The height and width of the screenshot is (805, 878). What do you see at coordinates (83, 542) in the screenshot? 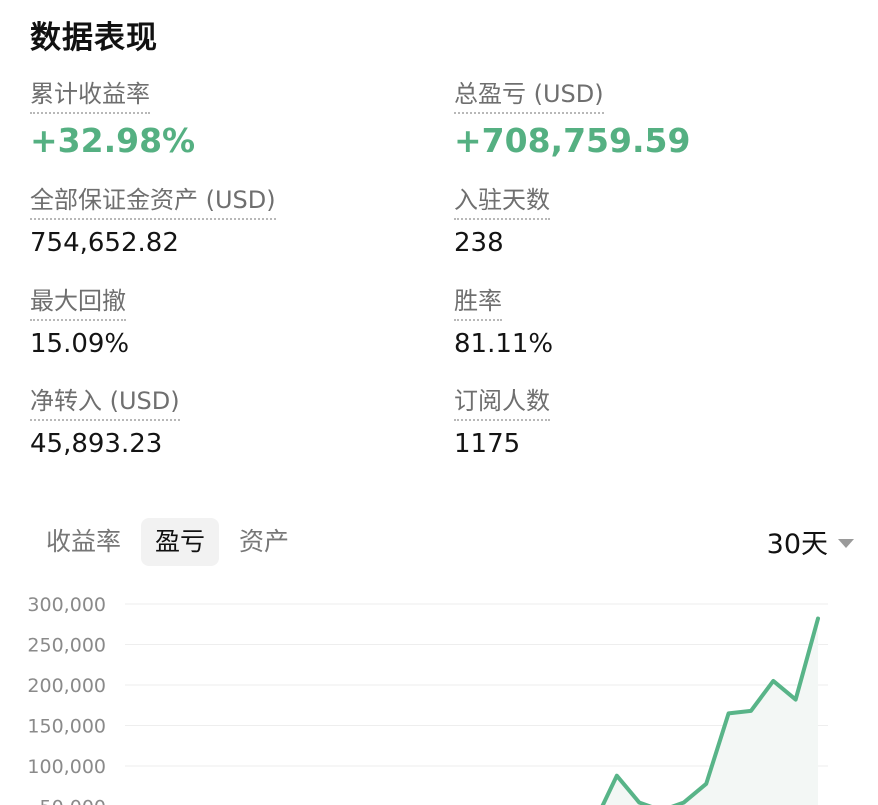
I see `tab-return-rate: 收益率` at bounding box center [83, 542].